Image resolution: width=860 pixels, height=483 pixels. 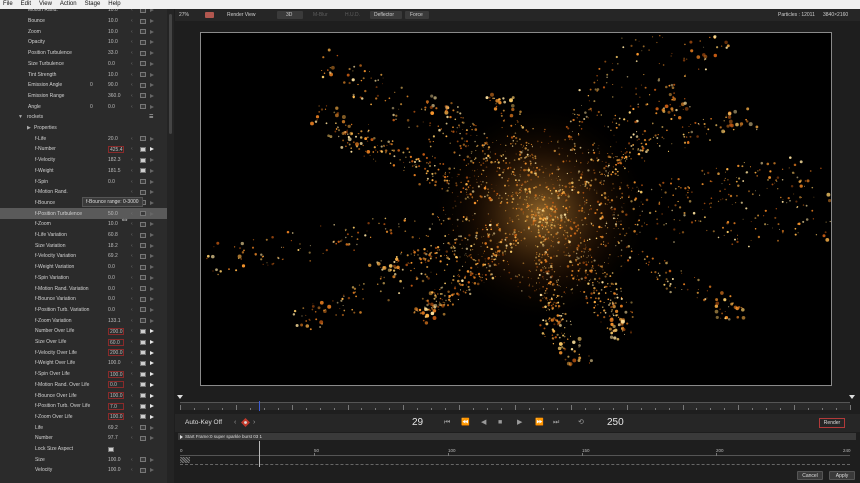 I want to click on property-row: f-Zoom 10.0 ‹, so click(x=83, y=224).